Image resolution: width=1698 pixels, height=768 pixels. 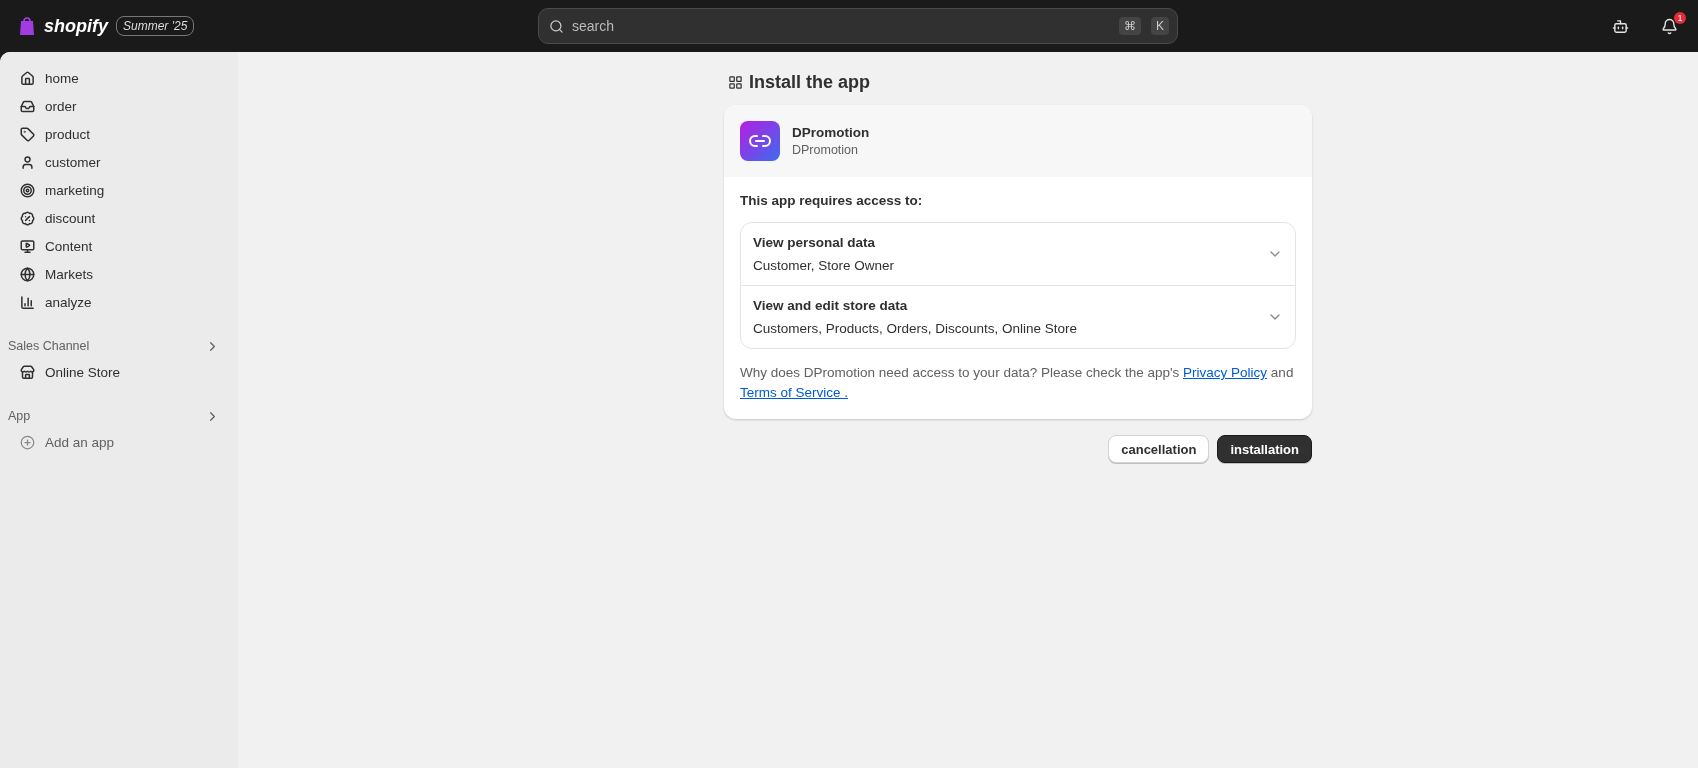 What do you see at coordinates (119, 162) in the screenshot?
I see `sidebar-item: customer` at bounding box center [119, 162].